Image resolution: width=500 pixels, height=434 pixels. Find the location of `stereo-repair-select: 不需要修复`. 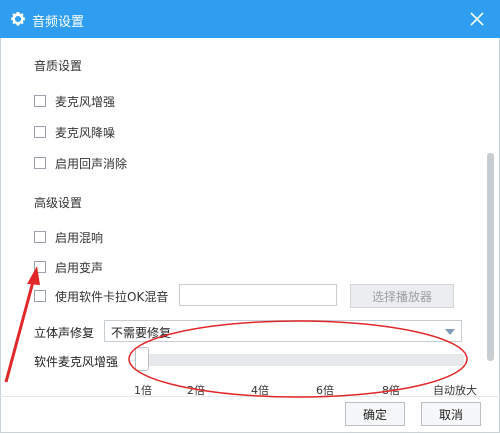

stereo-repair-select: 不需要修复 is located at coordinates (283, 331).